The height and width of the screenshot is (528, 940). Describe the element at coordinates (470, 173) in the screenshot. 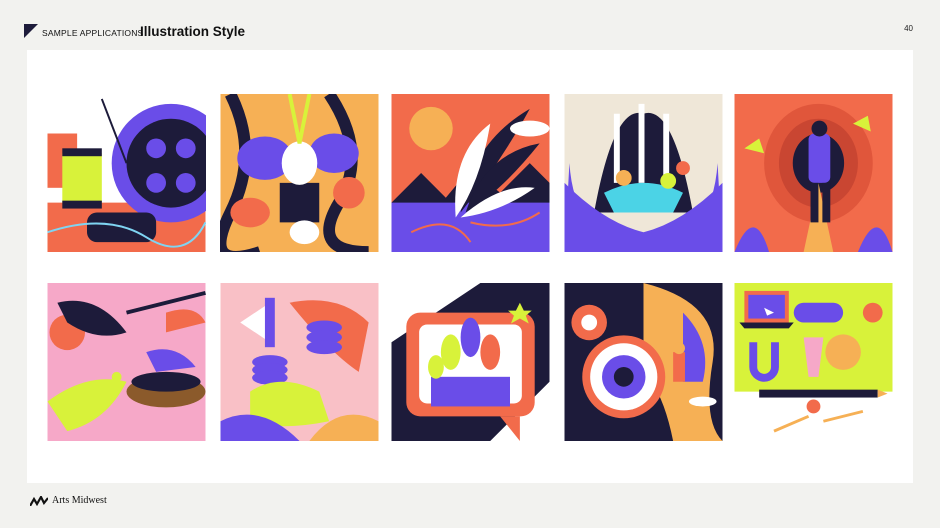

I see `illustration-feathers` at that location.